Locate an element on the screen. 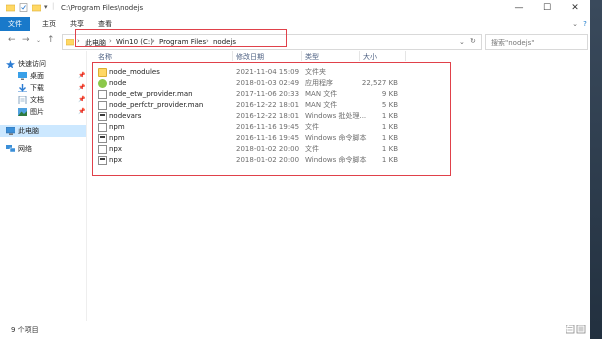  sidebar-item-pictures: 图片 📌 is located at coordinates (43, 112).